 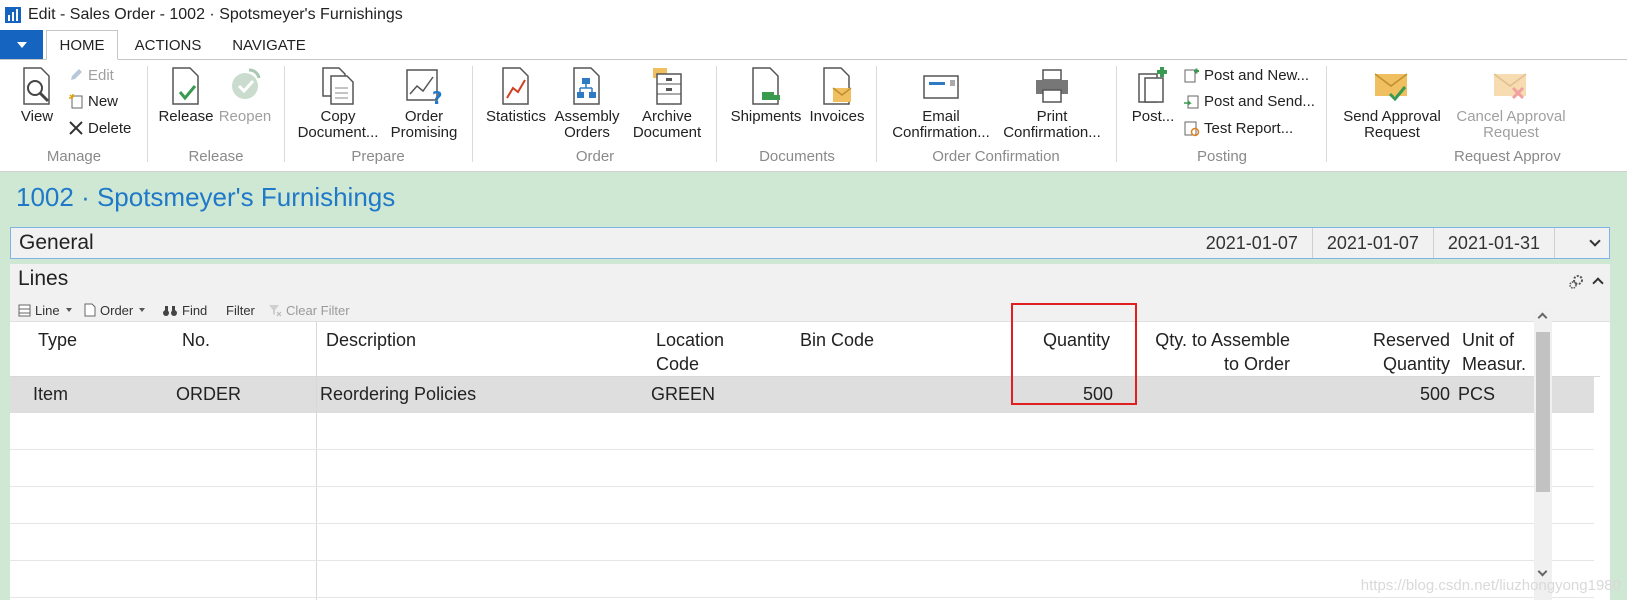 I want to click on order-promising-button: ? Order Promising, so click(x=424, y=103).